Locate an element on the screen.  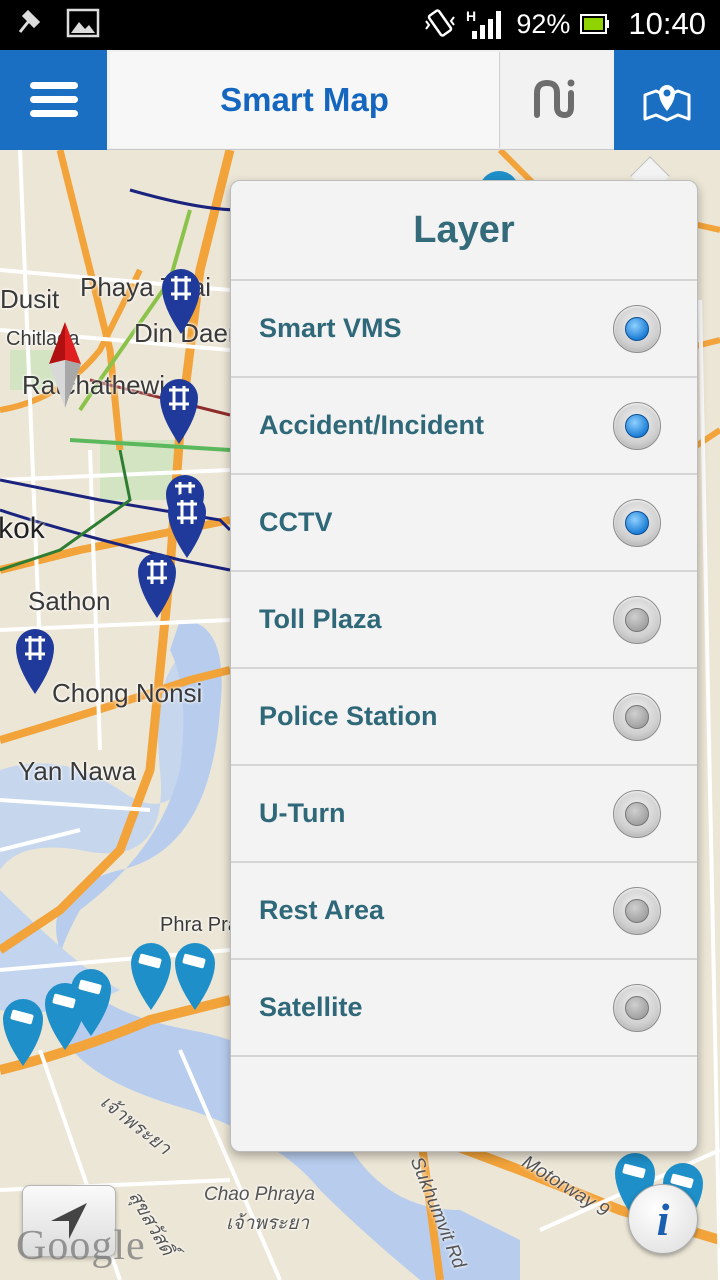
status-bar: H 92% 10:40 is located at coordinates (360, 25).